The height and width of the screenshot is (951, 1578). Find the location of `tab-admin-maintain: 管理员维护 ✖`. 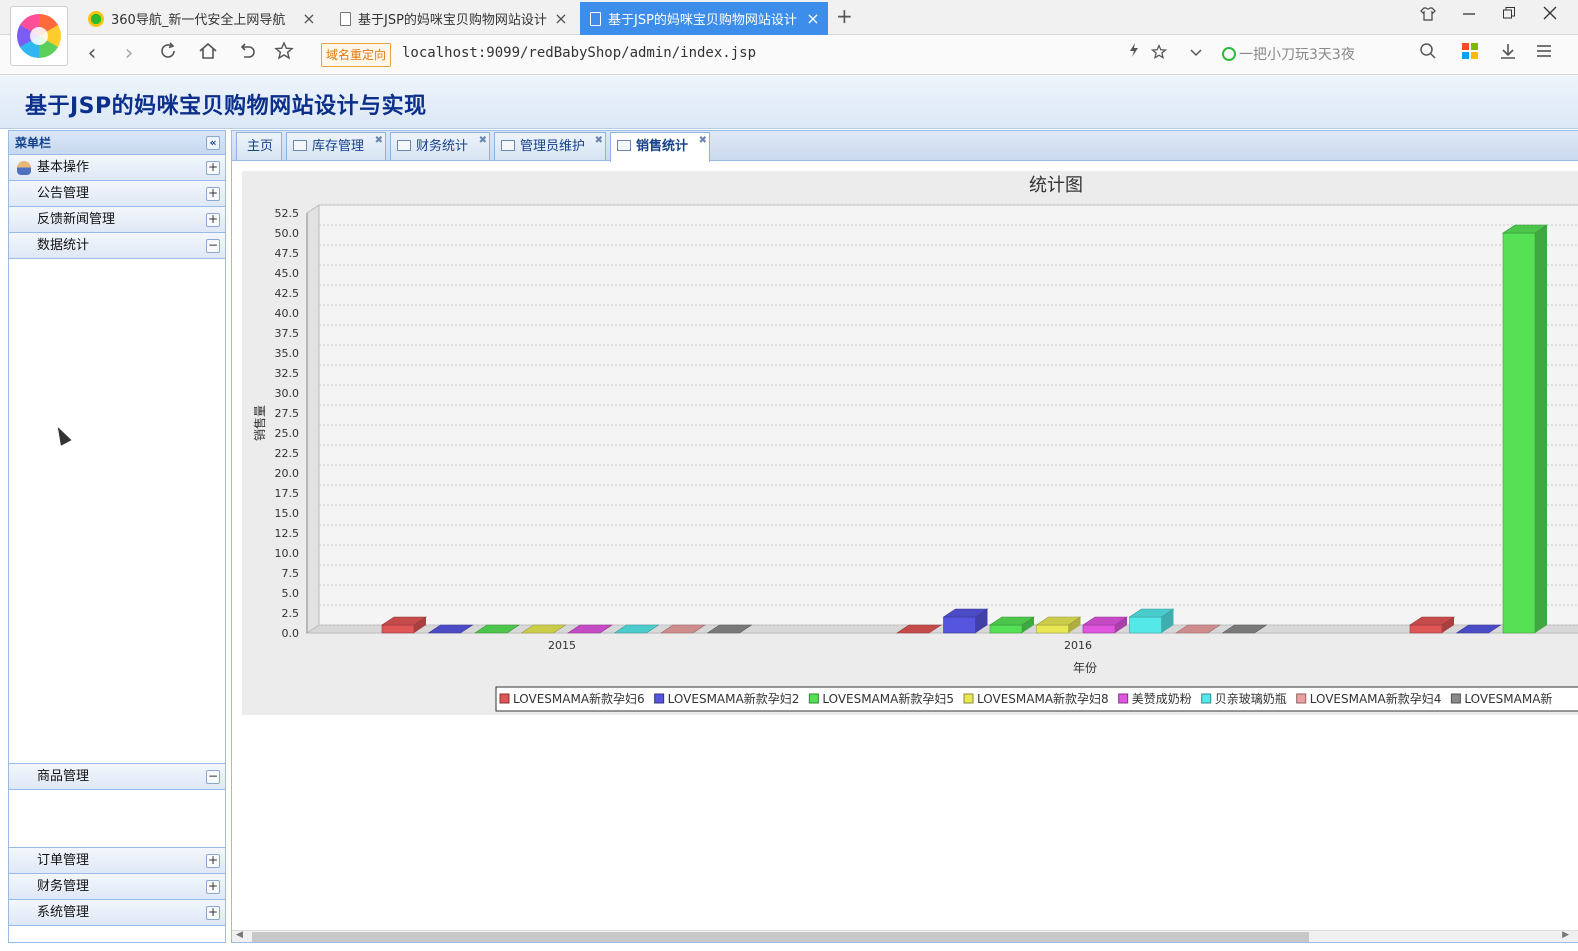

tab-admin-maintain: 管理员维护 ✖ is located at coordinates (550, 146).